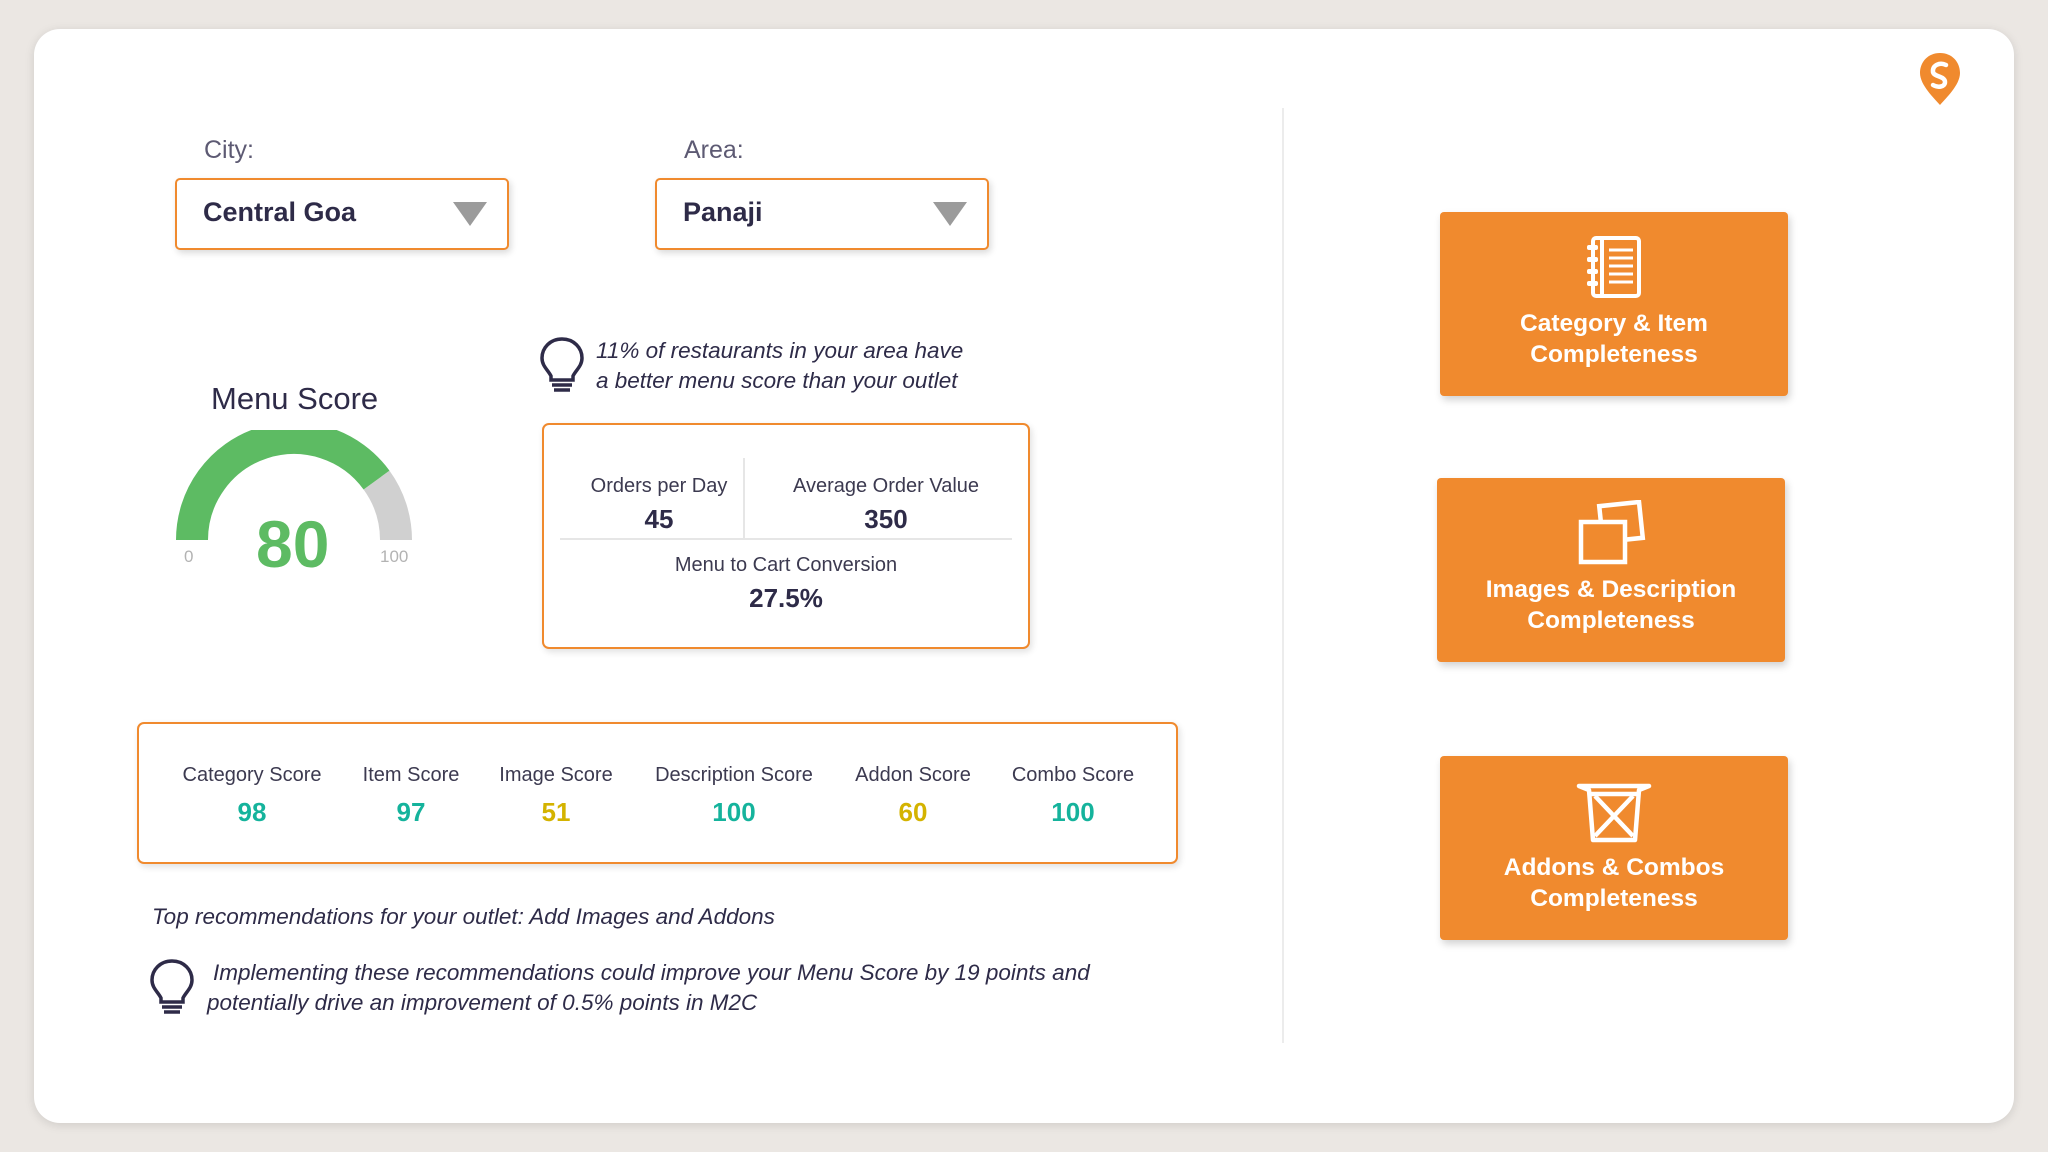 The image size is (2048, 1152). What do you see at coordinates (556, 812) in the screenshot?
I see `image-score-value: 51` at bounding box center [556, 812].